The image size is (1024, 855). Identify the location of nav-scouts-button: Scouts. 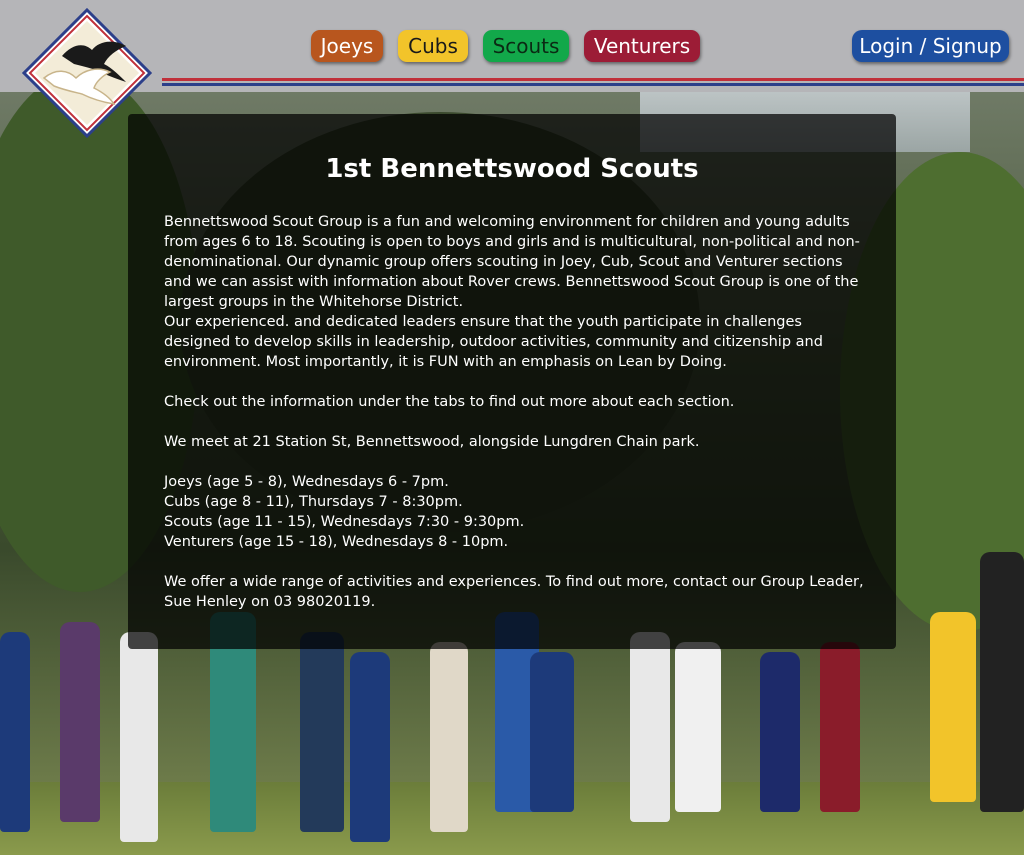
(526, 46).